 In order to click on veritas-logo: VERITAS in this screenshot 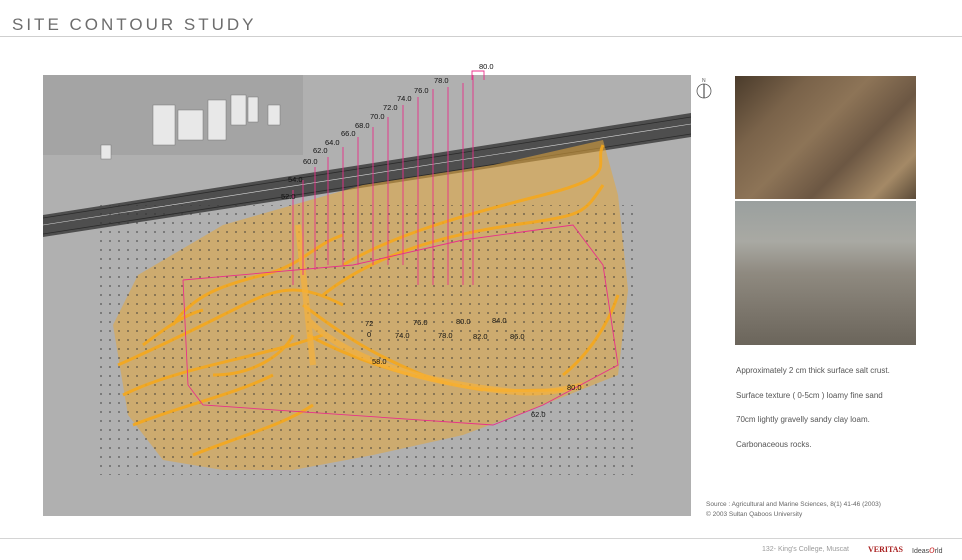, I will do `click(885, 549)`.